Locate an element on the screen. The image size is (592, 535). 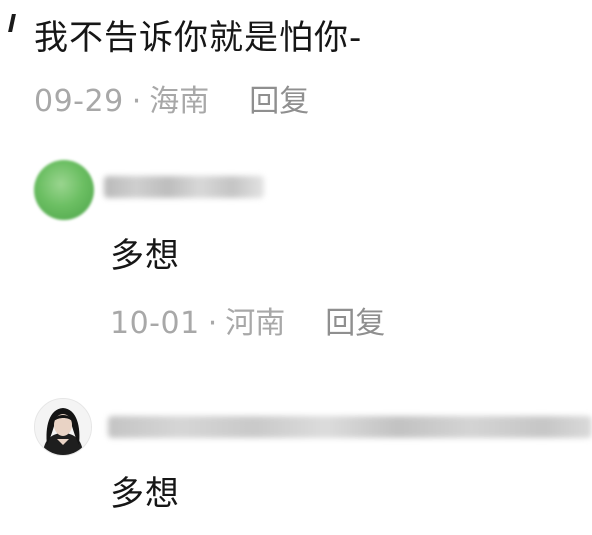
comment-meta-1: 09-29 · 海南 回复 is located at coordinates (171, 102).